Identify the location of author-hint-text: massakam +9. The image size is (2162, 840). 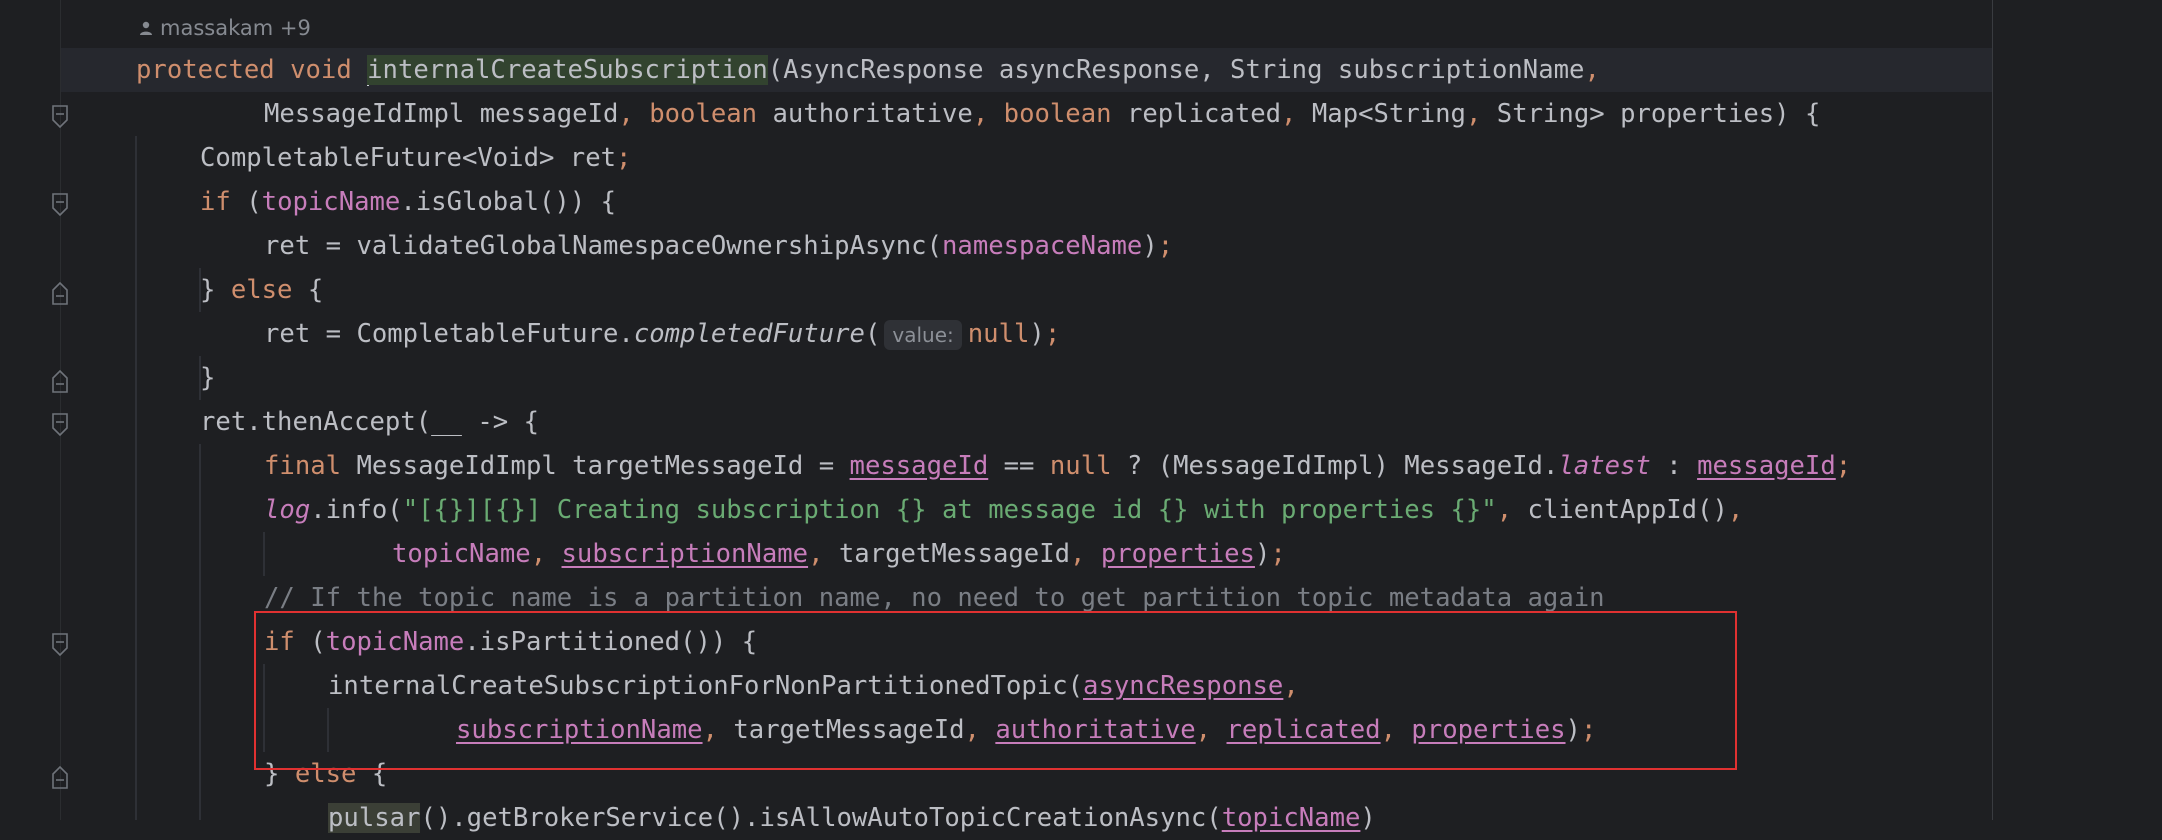
(235, 28).